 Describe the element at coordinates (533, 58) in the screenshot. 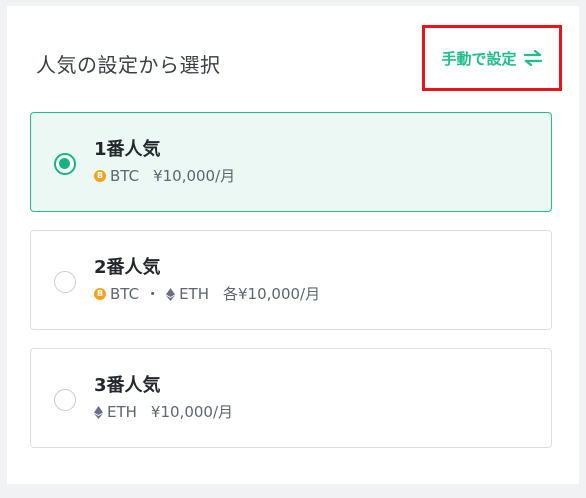

I see `swap-arrows-icon` at that location.